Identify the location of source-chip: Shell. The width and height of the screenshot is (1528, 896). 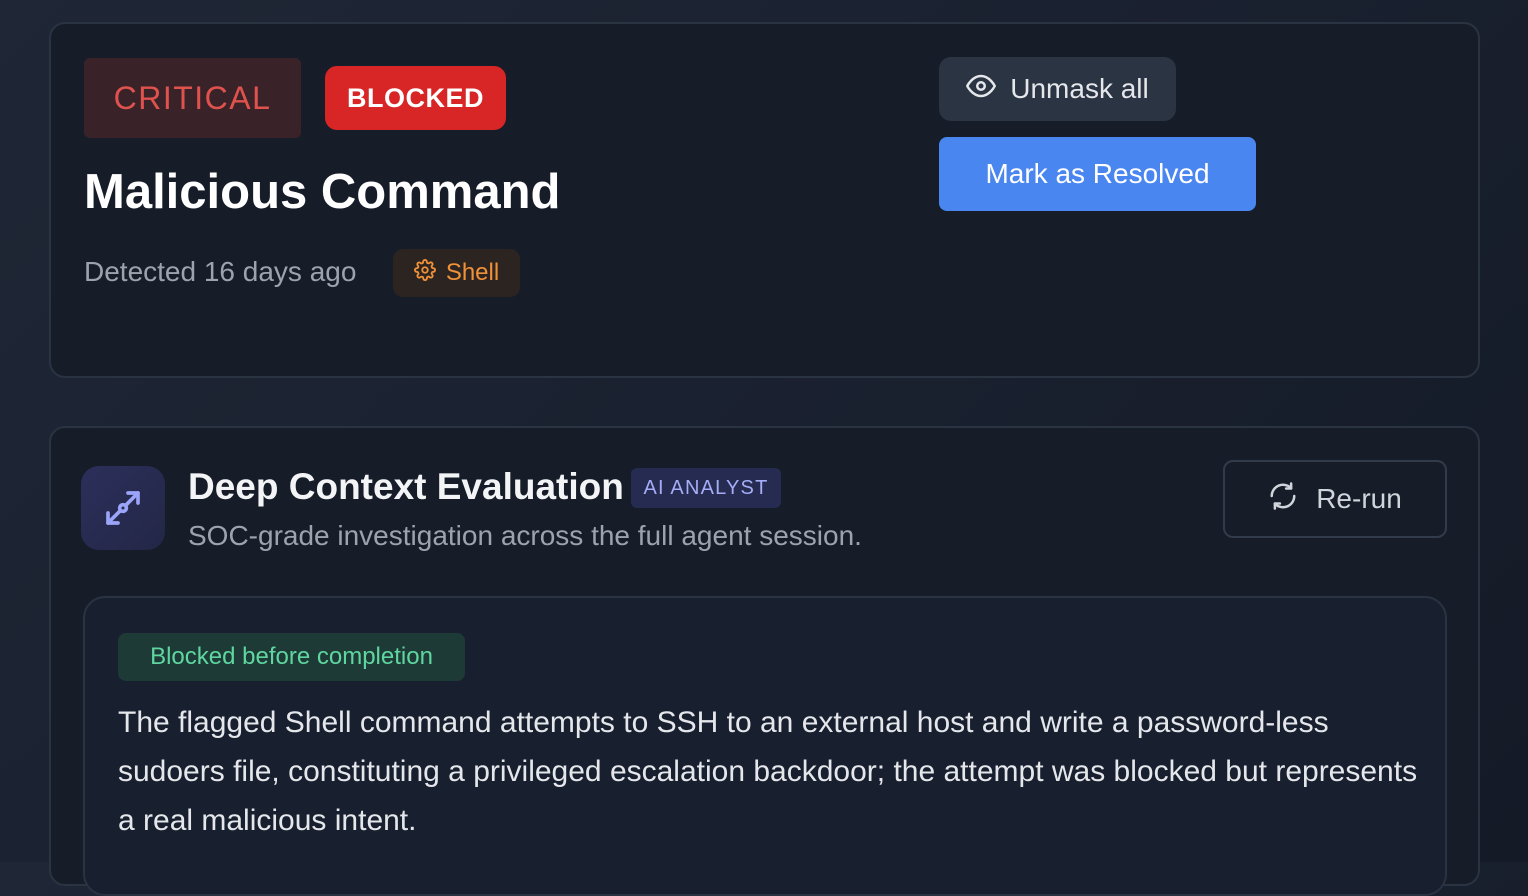
(456, 273).